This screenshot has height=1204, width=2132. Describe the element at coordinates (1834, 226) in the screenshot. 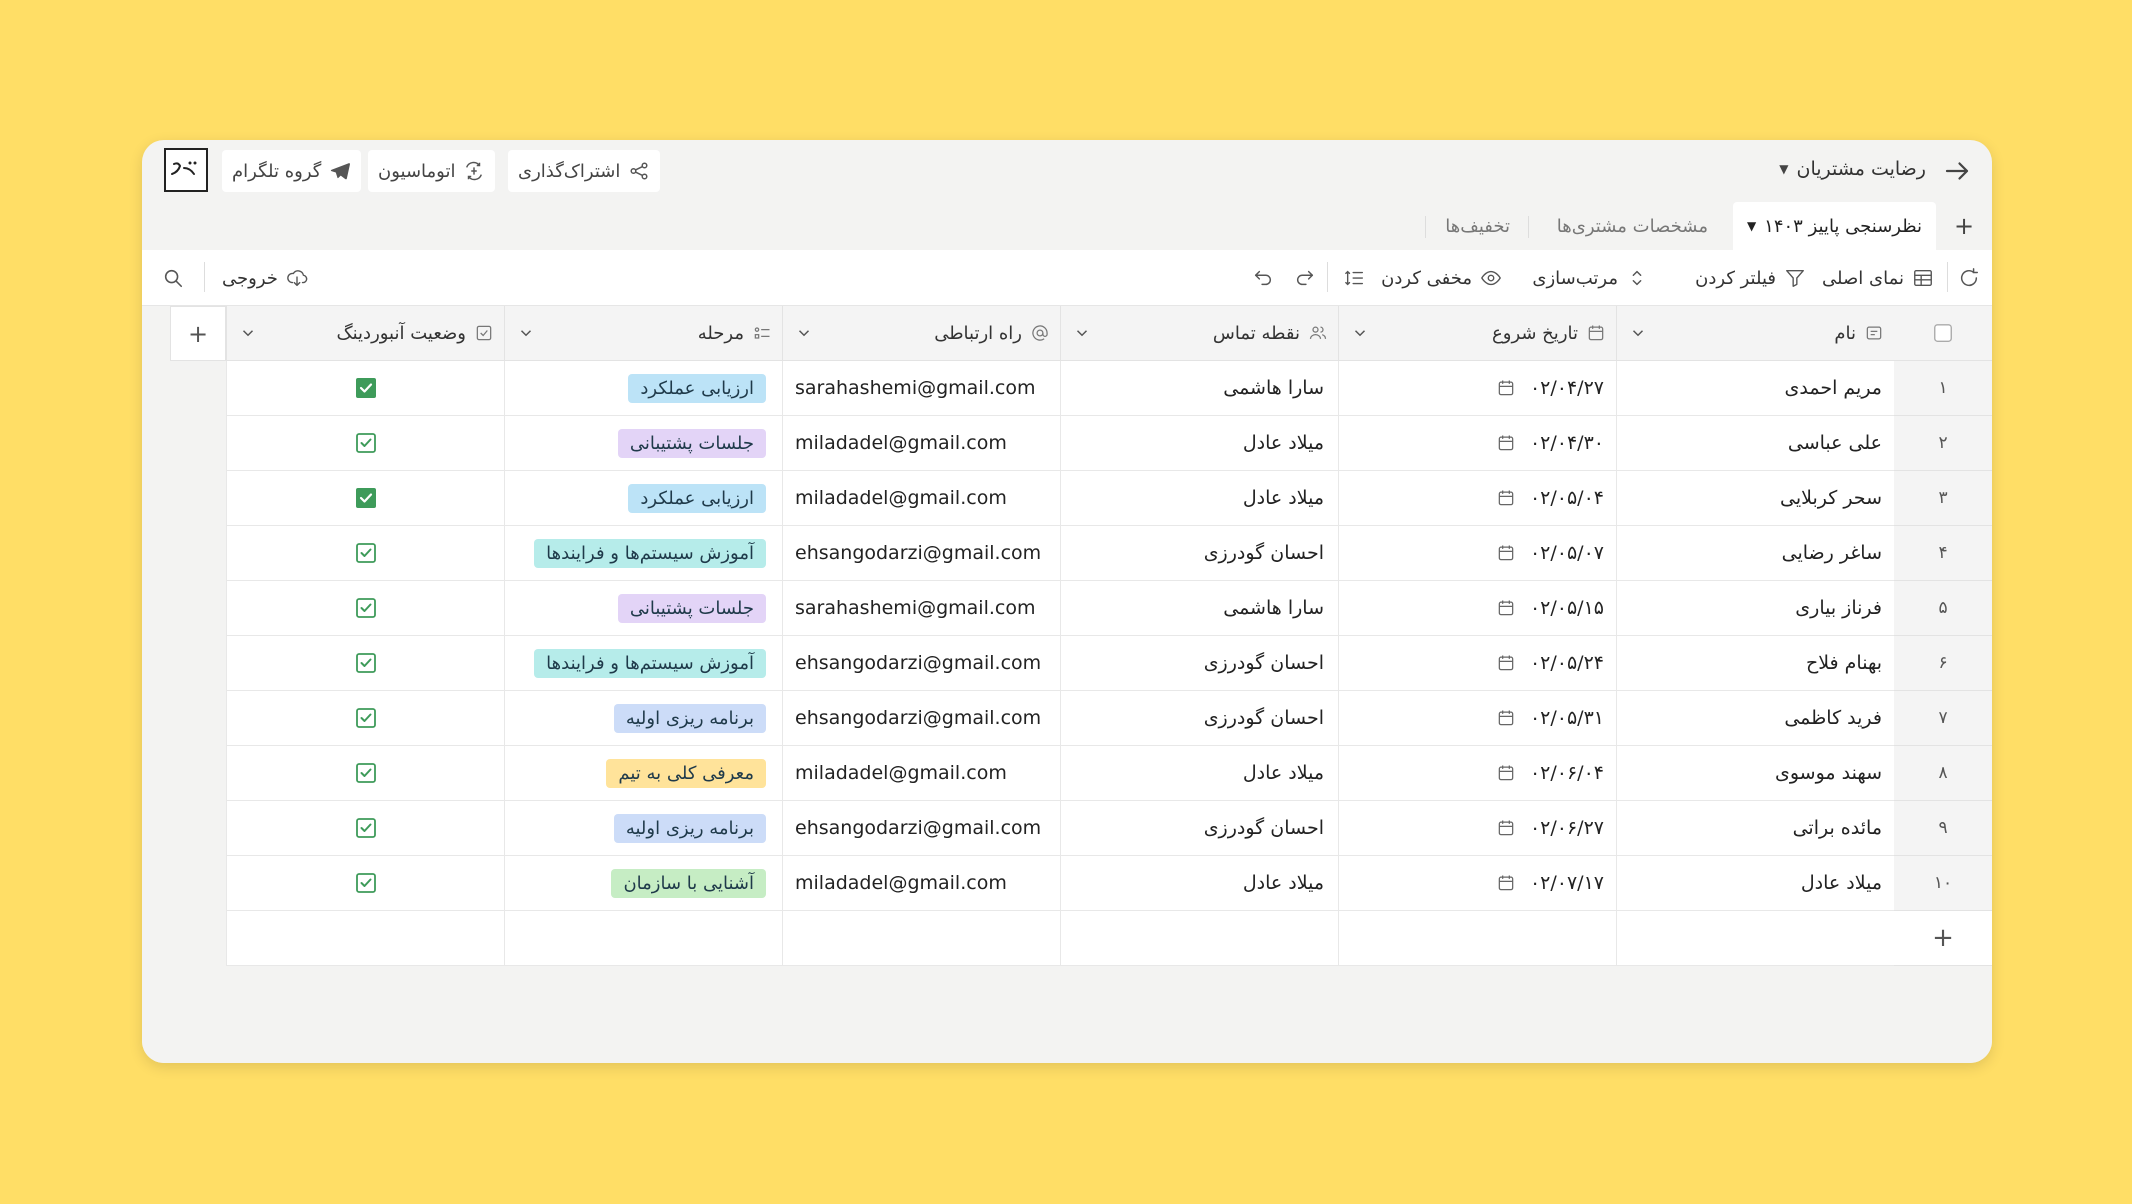

I see `tab-autumn-survey: نظرسنجی پاییز ۱۴۰۳ ▼` at that location.